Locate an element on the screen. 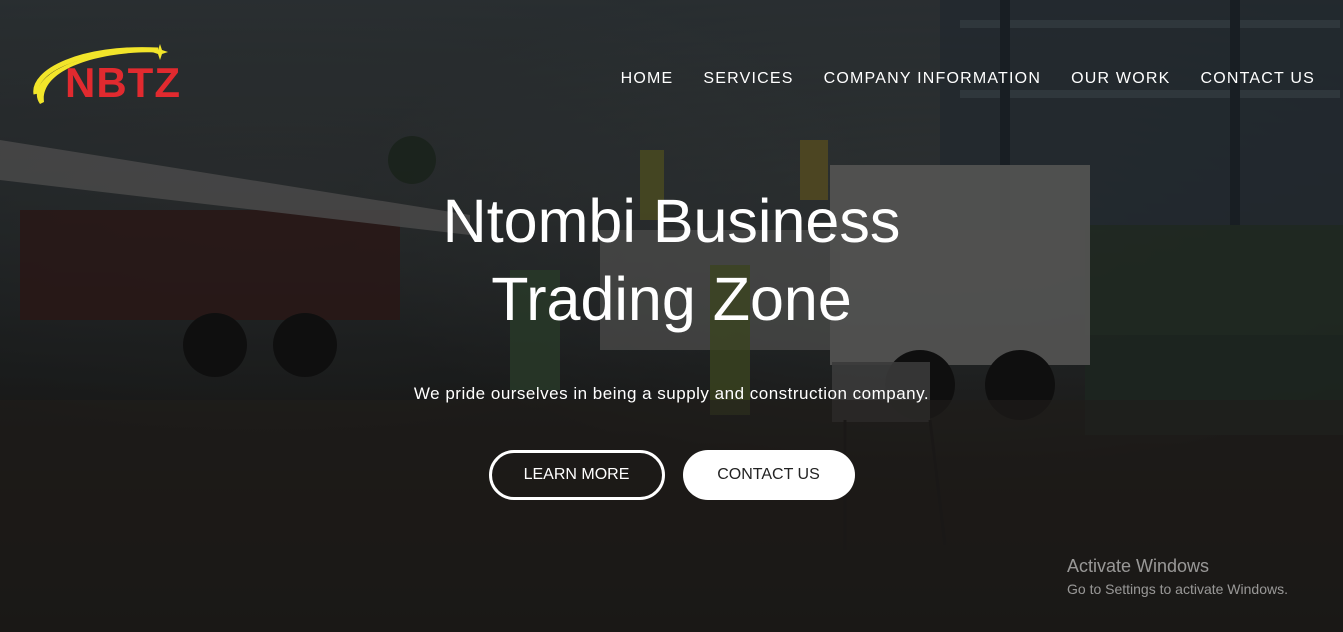 This screenshot has width=1343, height=632. learn-more-button: LEARN MORE is located at coordinates (576, 475).